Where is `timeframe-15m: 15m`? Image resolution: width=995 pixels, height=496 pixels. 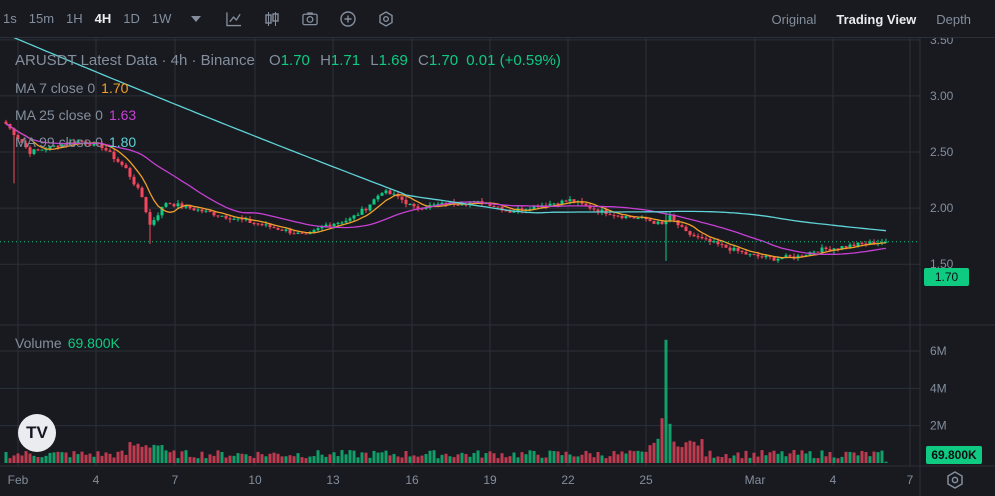 timeframe-15m: 15m is located at coordinates (41, 18).